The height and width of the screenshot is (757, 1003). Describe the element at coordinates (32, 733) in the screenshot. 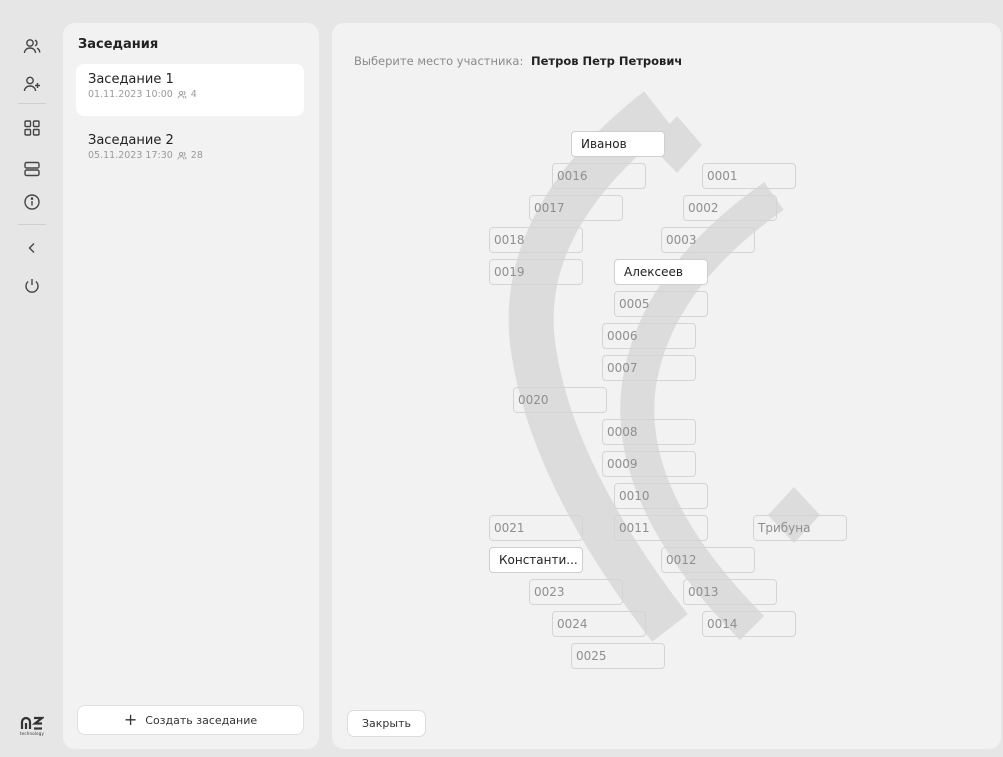

I see `logo-text: technology` at that location.